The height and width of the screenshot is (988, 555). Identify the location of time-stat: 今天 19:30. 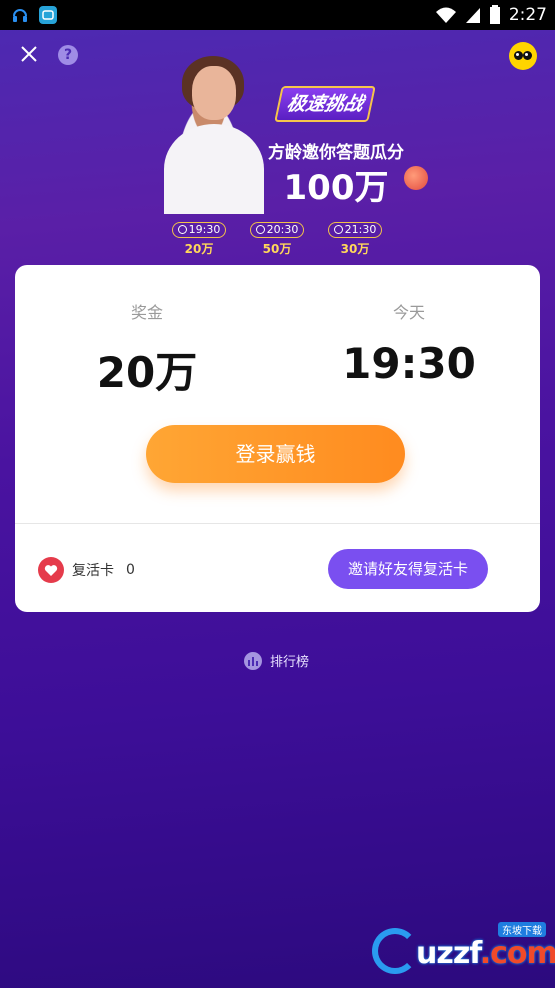
(409, 343).